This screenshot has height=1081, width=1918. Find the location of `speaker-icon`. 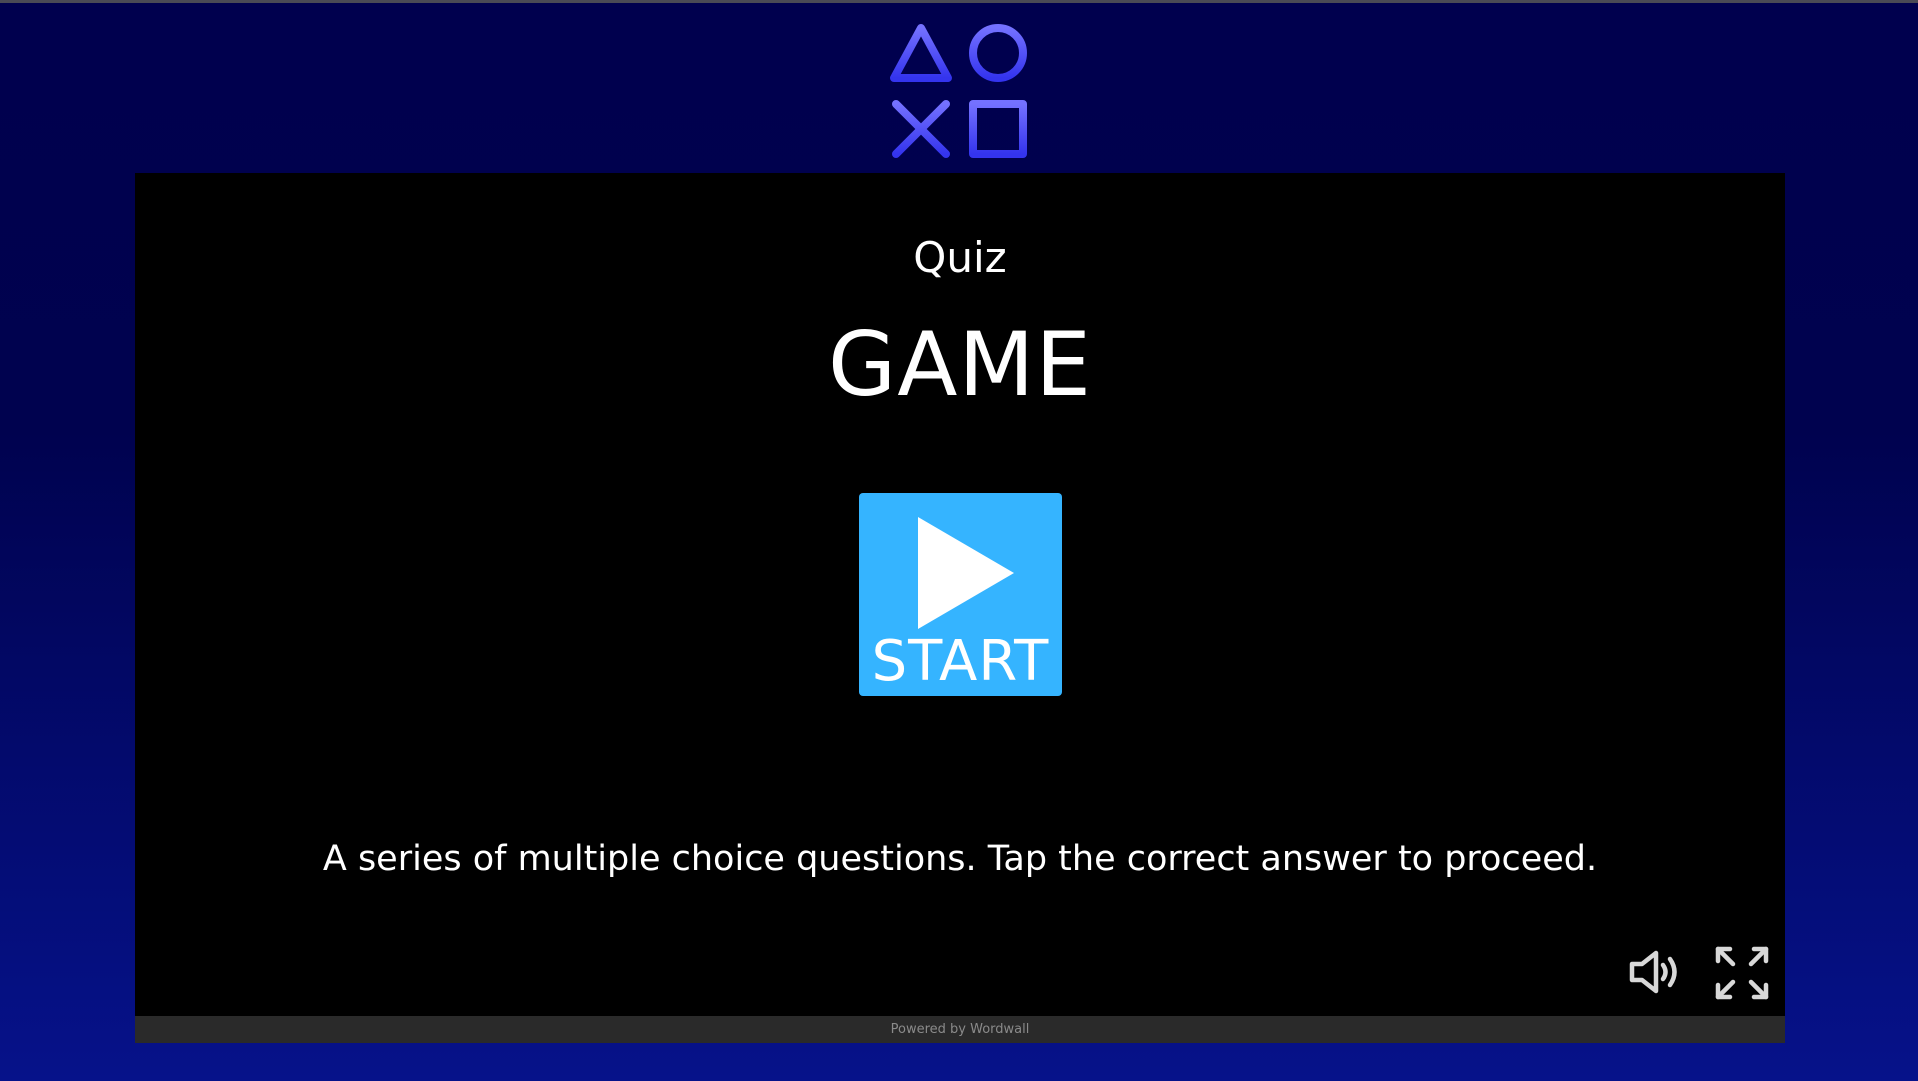

speaker-icon is located at coordinates (1653, 972).